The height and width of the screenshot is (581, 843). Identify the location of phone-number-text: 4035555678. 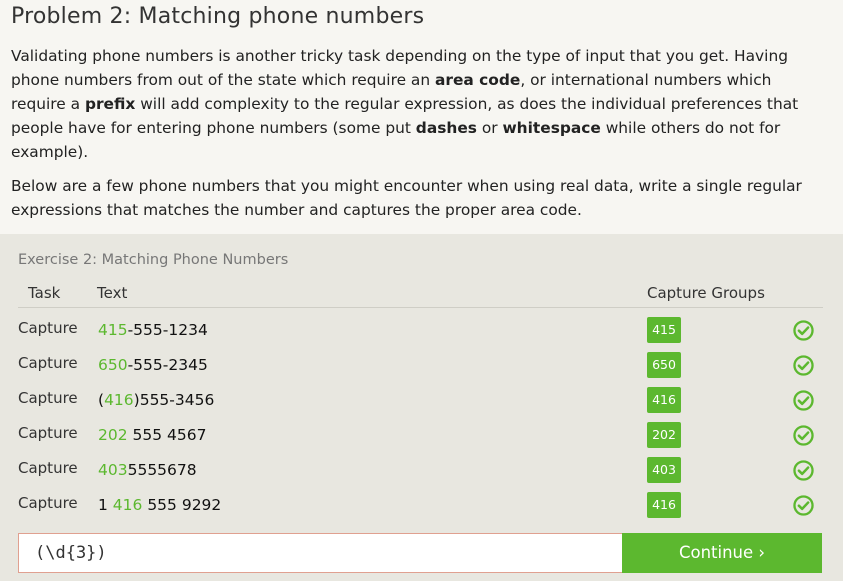
(147, 470).